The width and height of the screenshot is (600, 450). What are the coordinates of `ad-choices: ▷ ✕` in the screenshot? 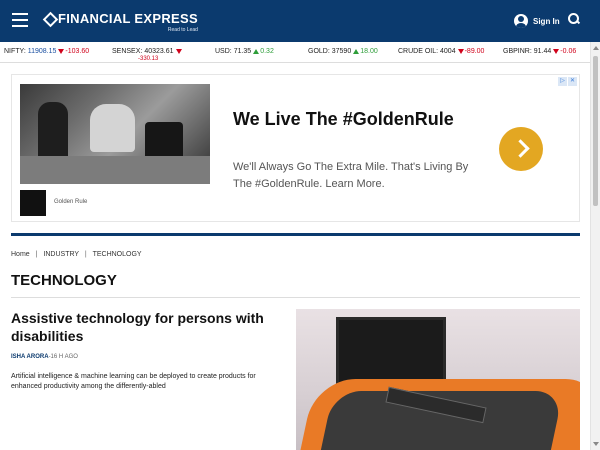 It's located at (567, 81).